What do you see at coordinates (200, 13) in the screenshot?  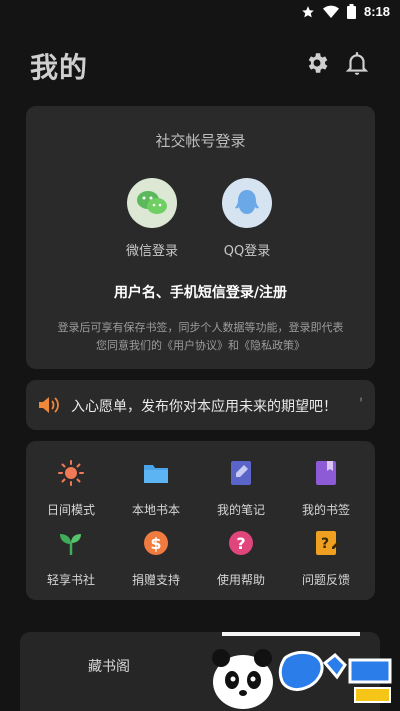 I see `status-bar: 8:18` at bounding box center [200, 13].